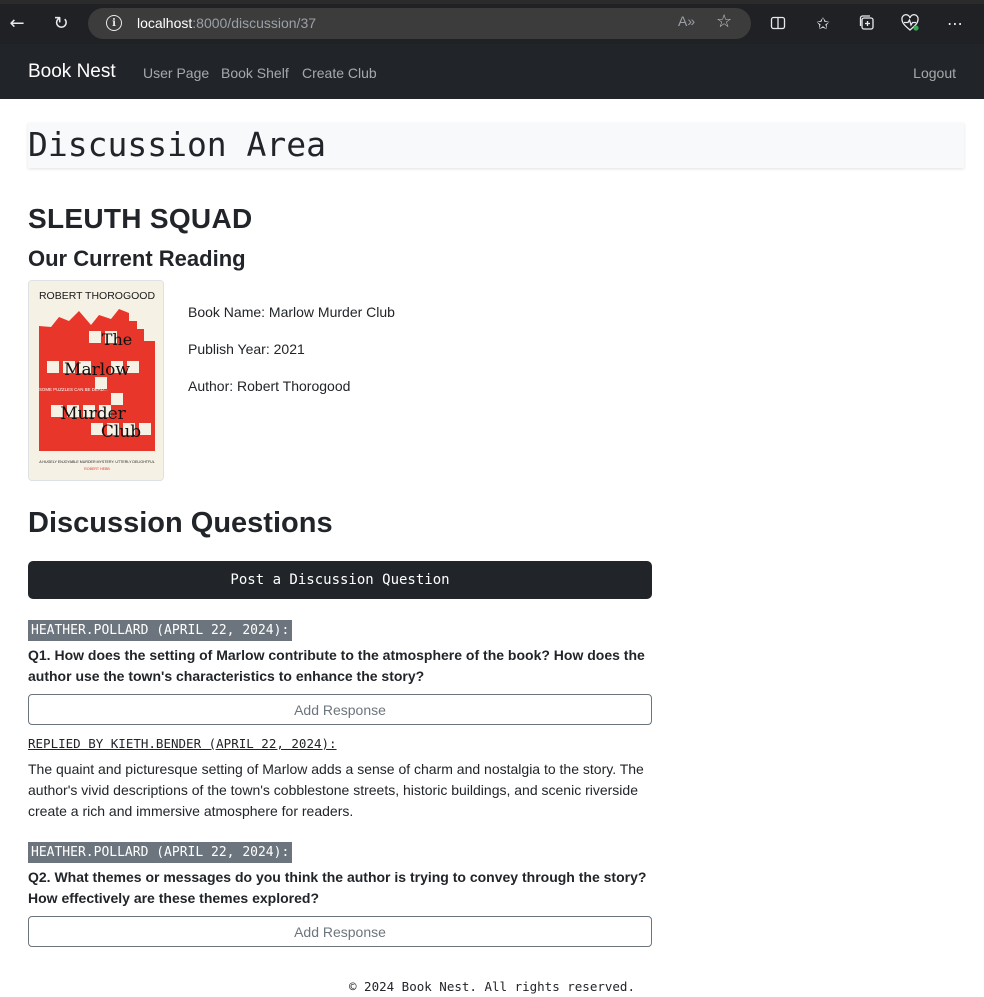  Describe the element at coordinates (955, 23) in the screenshot. I see `more-options-icon: ⋯` at that location.